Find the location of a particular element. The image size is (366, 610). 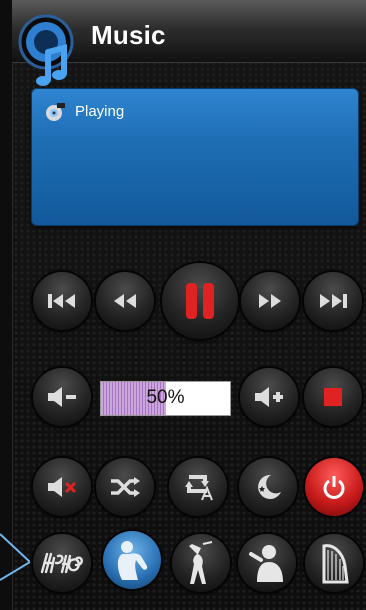

hiphop-genre-icon is located at coordinates (61, 563).